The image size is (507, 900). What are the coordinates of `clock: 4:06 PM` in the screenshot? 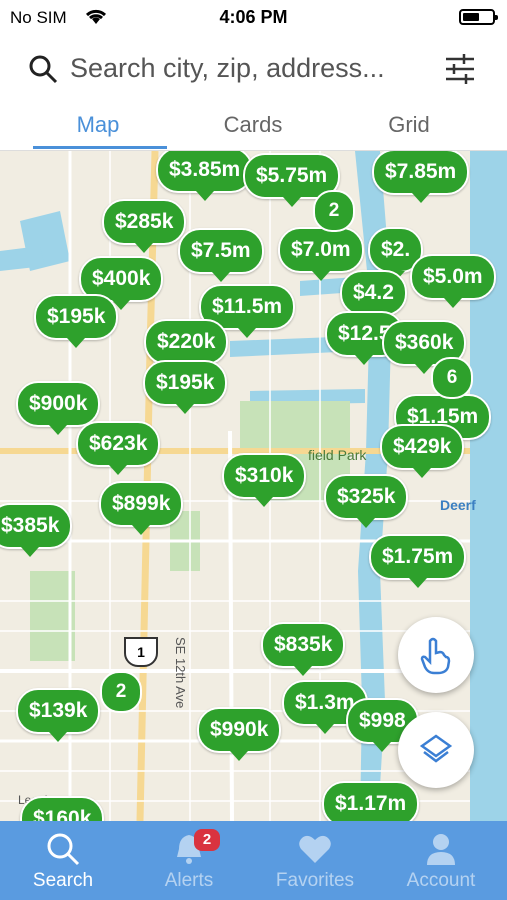 It's located at (253, 17).